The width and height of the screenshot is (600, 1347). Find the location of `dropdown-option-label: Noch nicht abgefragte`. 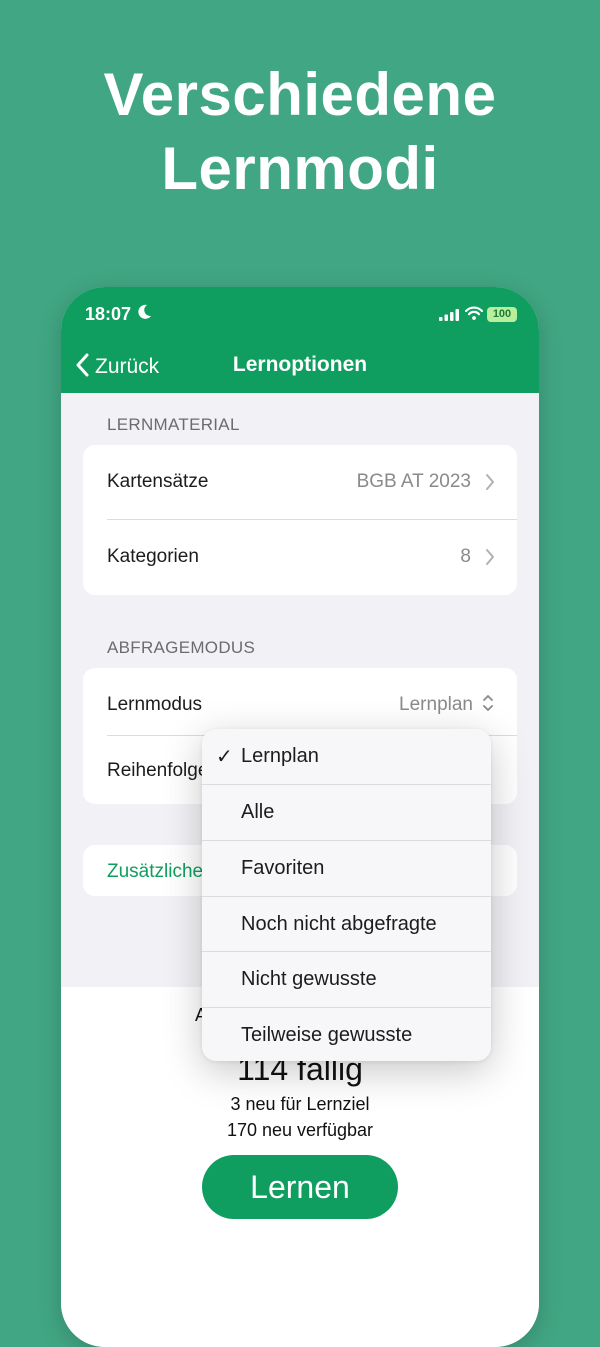

dropdown-option-label: Noch nicht abgefragte is located at coordinates (339, 924).